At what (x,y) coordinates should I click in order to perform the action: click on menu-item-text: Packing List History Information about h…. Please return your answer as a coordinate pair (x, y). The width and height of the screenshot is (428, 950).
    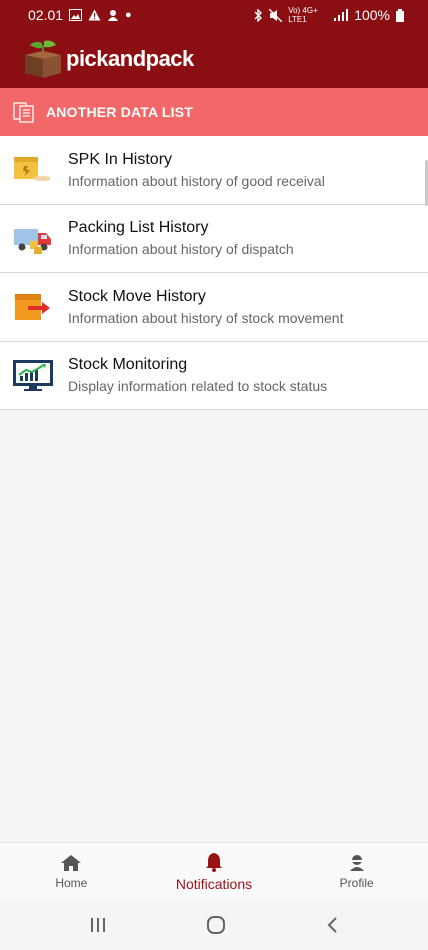
    Looking at the image, I should click on (181, 238).